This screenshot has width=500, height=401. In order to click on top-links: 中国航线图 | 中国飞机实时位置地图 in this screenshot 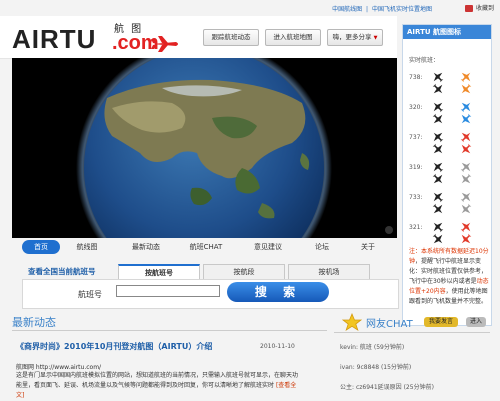, I will do `click(381, 8)`.